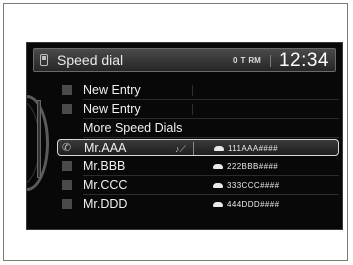  I want to click on status-indicators: 0 T RM, so click(252, 60).